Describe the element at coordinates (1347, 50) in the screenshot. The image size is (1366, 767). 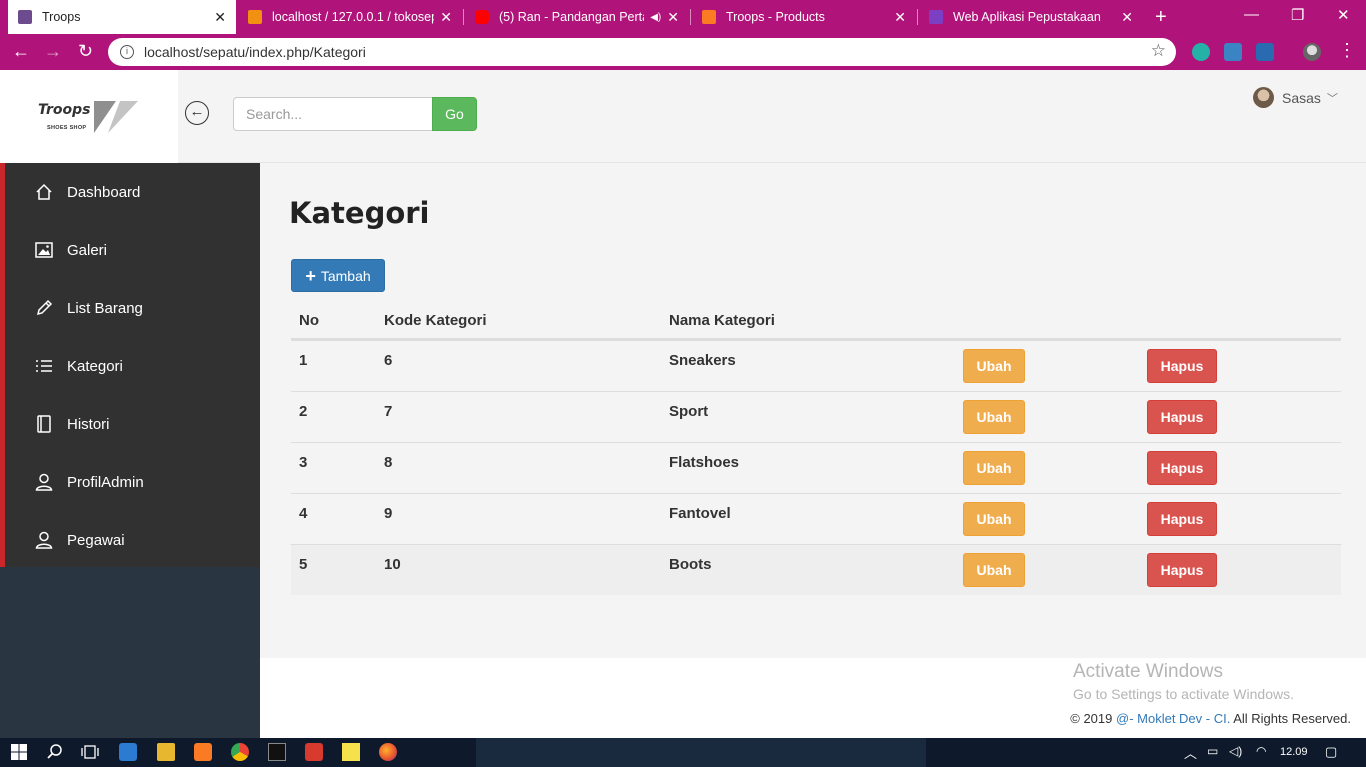
I see `menu-dots-icon: ⋮` at that location.